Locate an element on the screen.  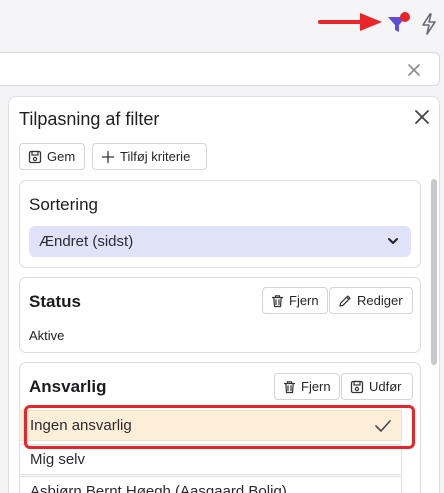
sorting-selected-value: Ændret (sidst) is located at coordinates (86, 241).